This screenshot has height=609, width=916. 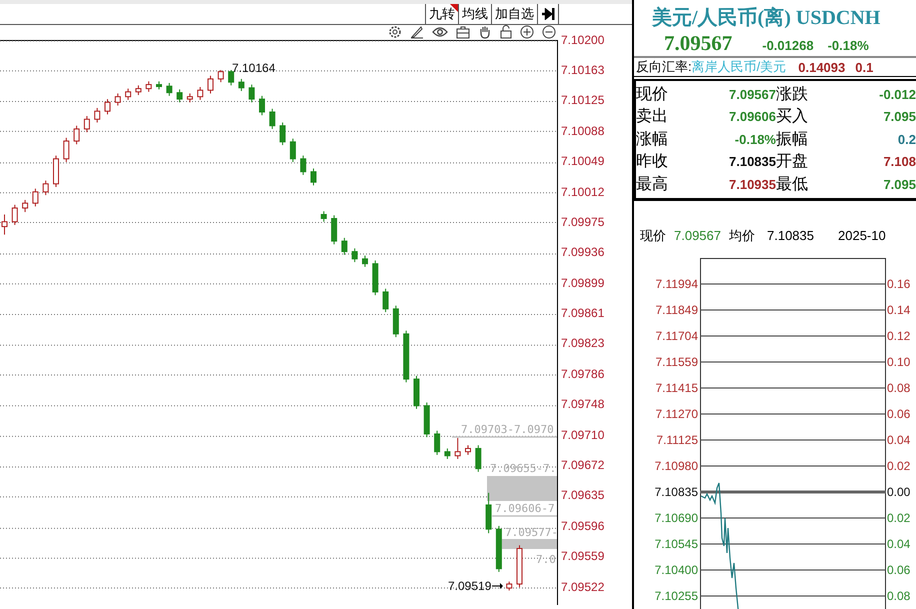 I want to click on hand-icon, so click(x=485, y=32).